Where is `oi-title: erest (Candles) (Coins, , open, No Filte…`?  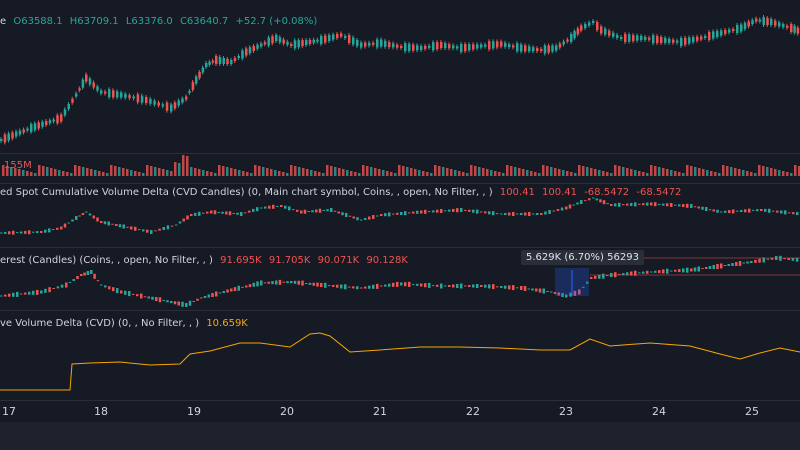
oi-title: erest (Candles) (Coins, , open, No Filte… is located at coordinates (106, 260).